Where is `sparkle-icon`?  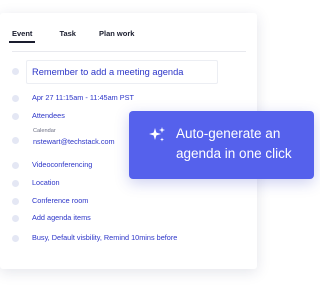 sparkle-icon is located at coordinates (157, 134).